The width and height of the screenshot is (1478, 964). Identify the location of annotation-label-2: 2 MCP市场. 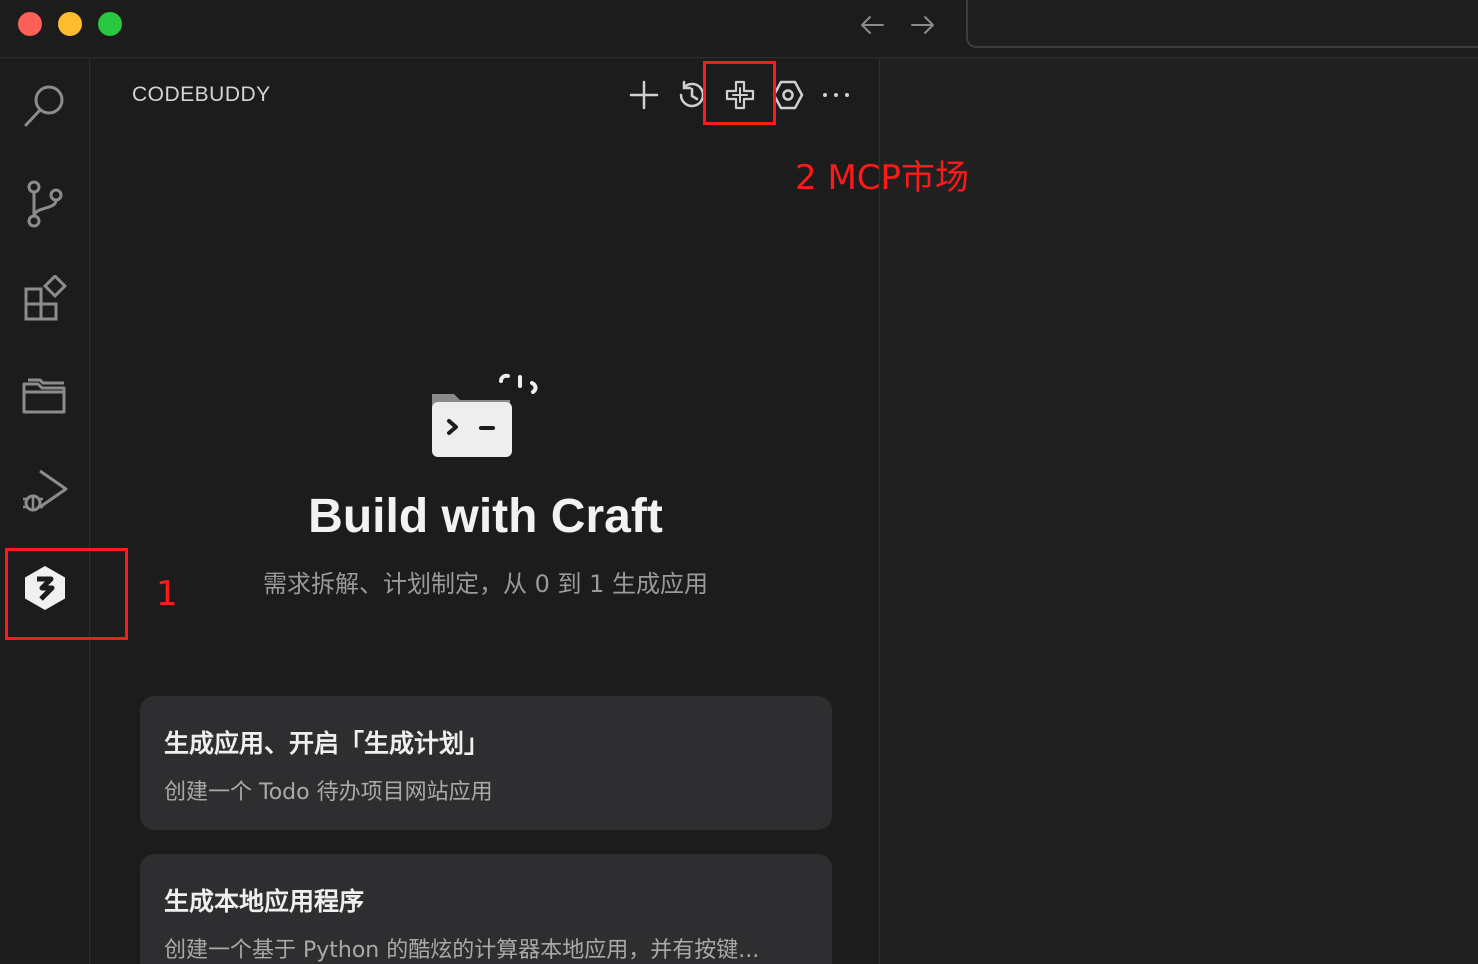
(882, 178).